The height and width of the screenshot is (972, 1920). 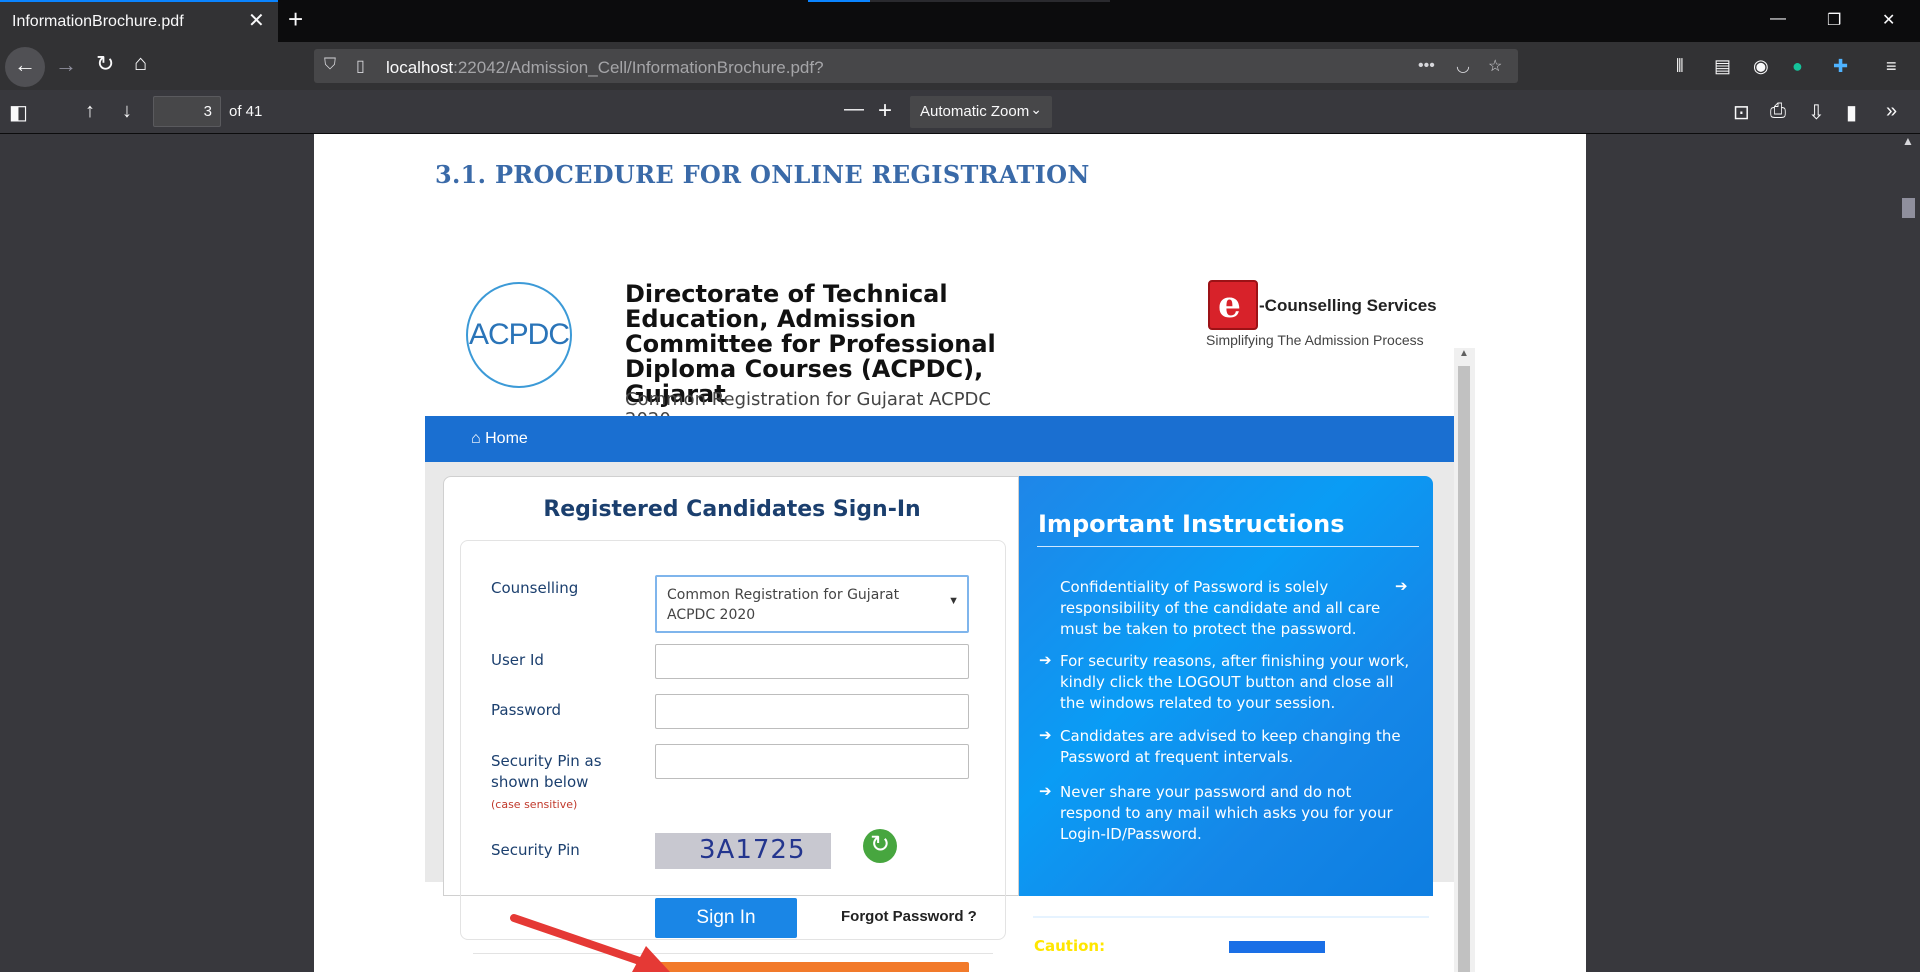 What do you see at coordinates (330, 65) in the screenshot?
I see `shield-icon: ⛉` at bounding box center [330, 65].